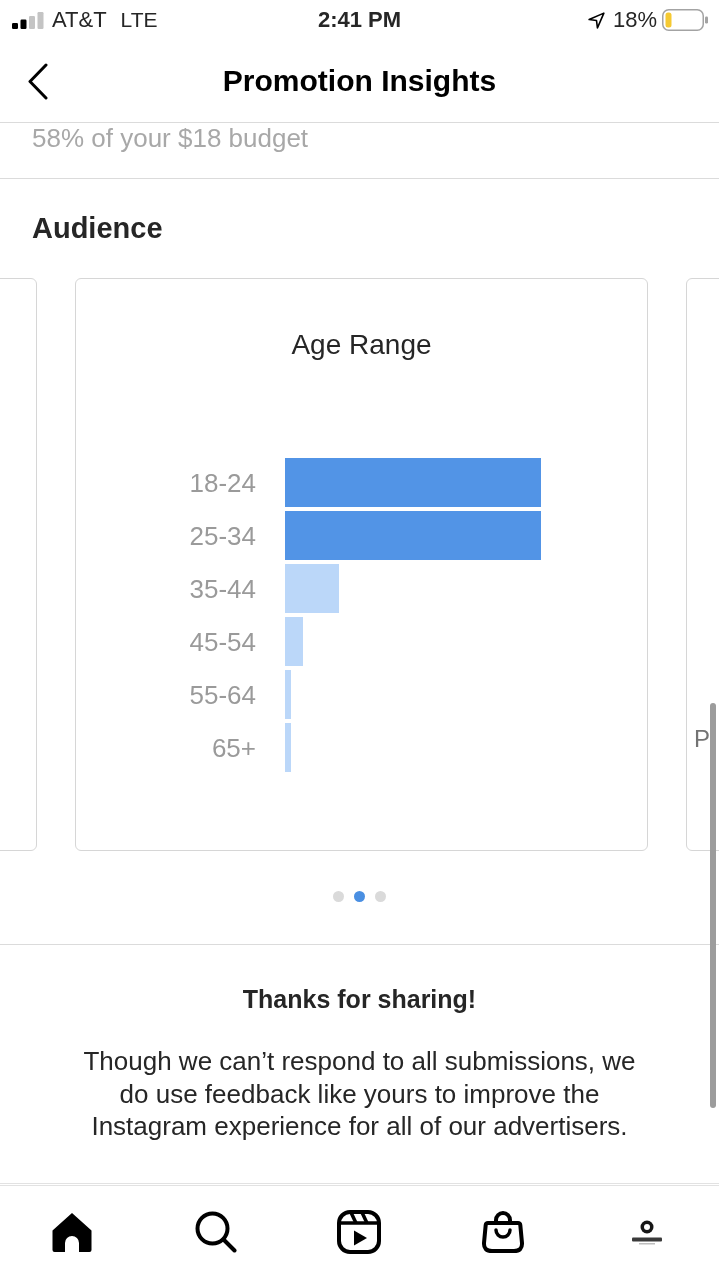 This screenshot has width=719, height=1279. I want to click on search-icon, so click(215, 1232).